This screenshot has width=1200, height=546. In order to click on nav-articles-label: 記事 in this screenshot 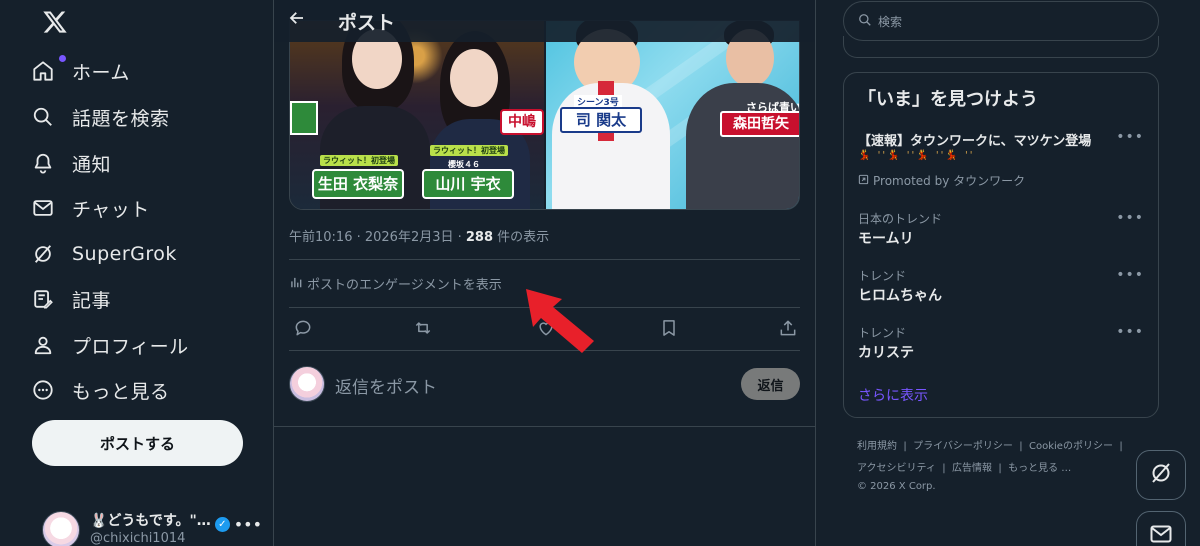, I will do `click(92, 300)`.